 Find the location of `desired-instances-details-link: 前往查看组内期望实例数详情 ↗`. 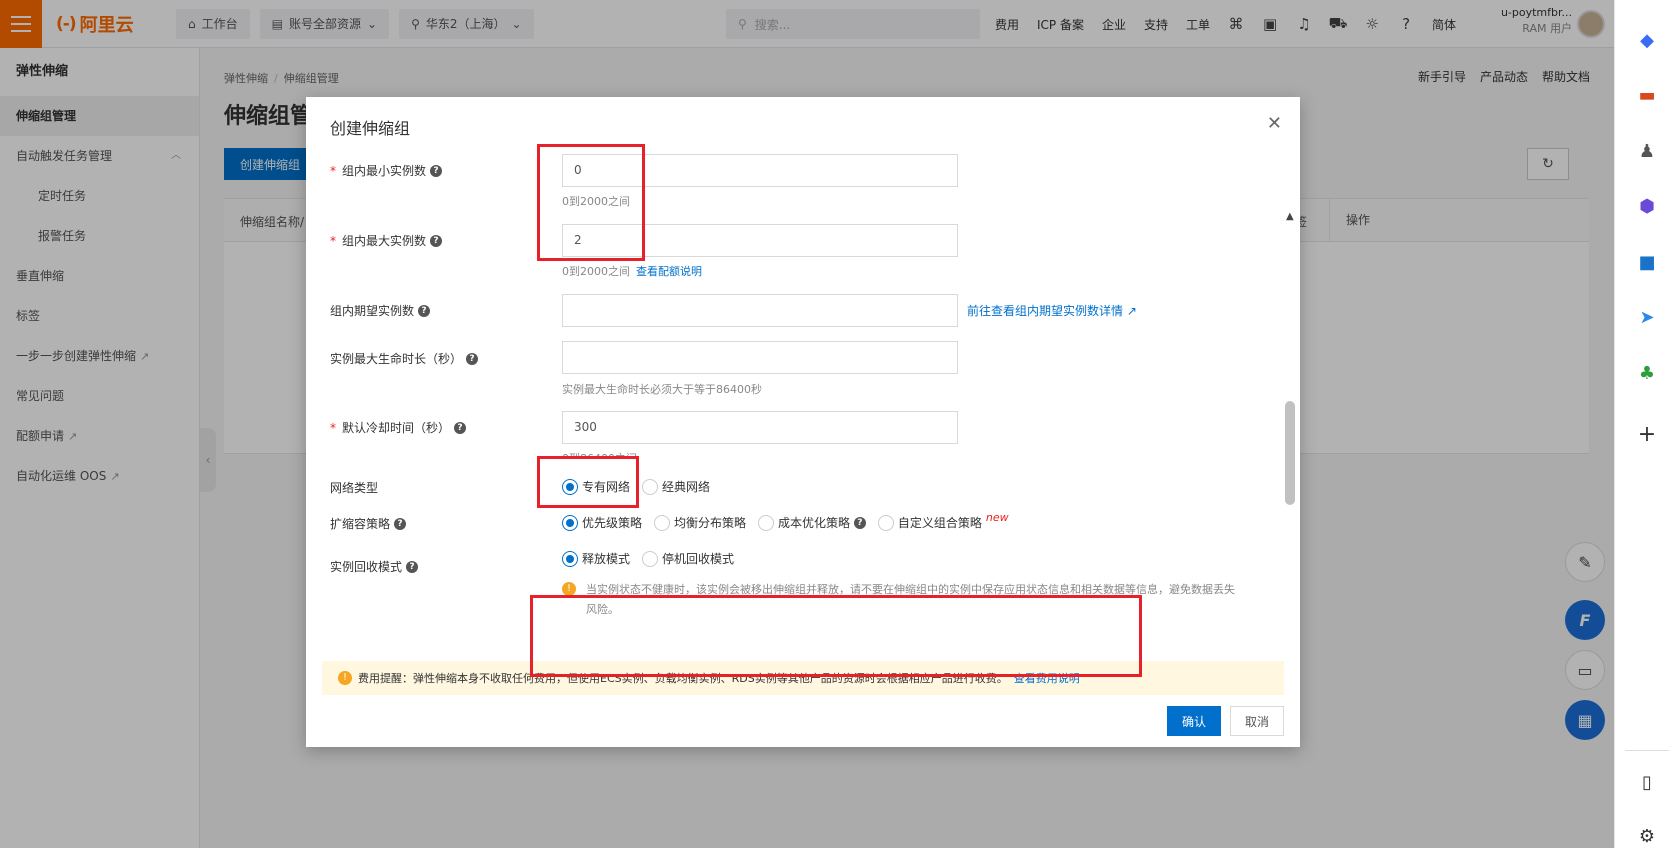

desired-instances-details-link: 前往查看组内期望实例数详情 ↗ is located at coordinates (1052, 310).